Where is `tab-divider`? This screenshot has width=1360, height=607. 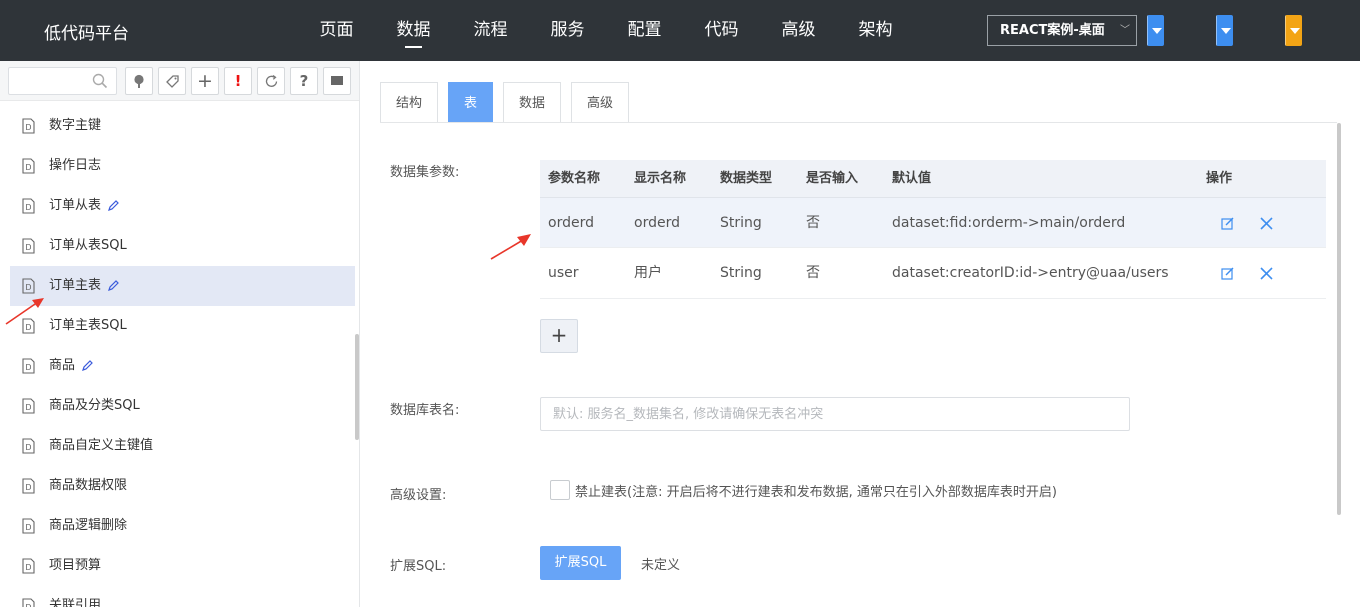 tab-divider is located at coordinates (858, 122).